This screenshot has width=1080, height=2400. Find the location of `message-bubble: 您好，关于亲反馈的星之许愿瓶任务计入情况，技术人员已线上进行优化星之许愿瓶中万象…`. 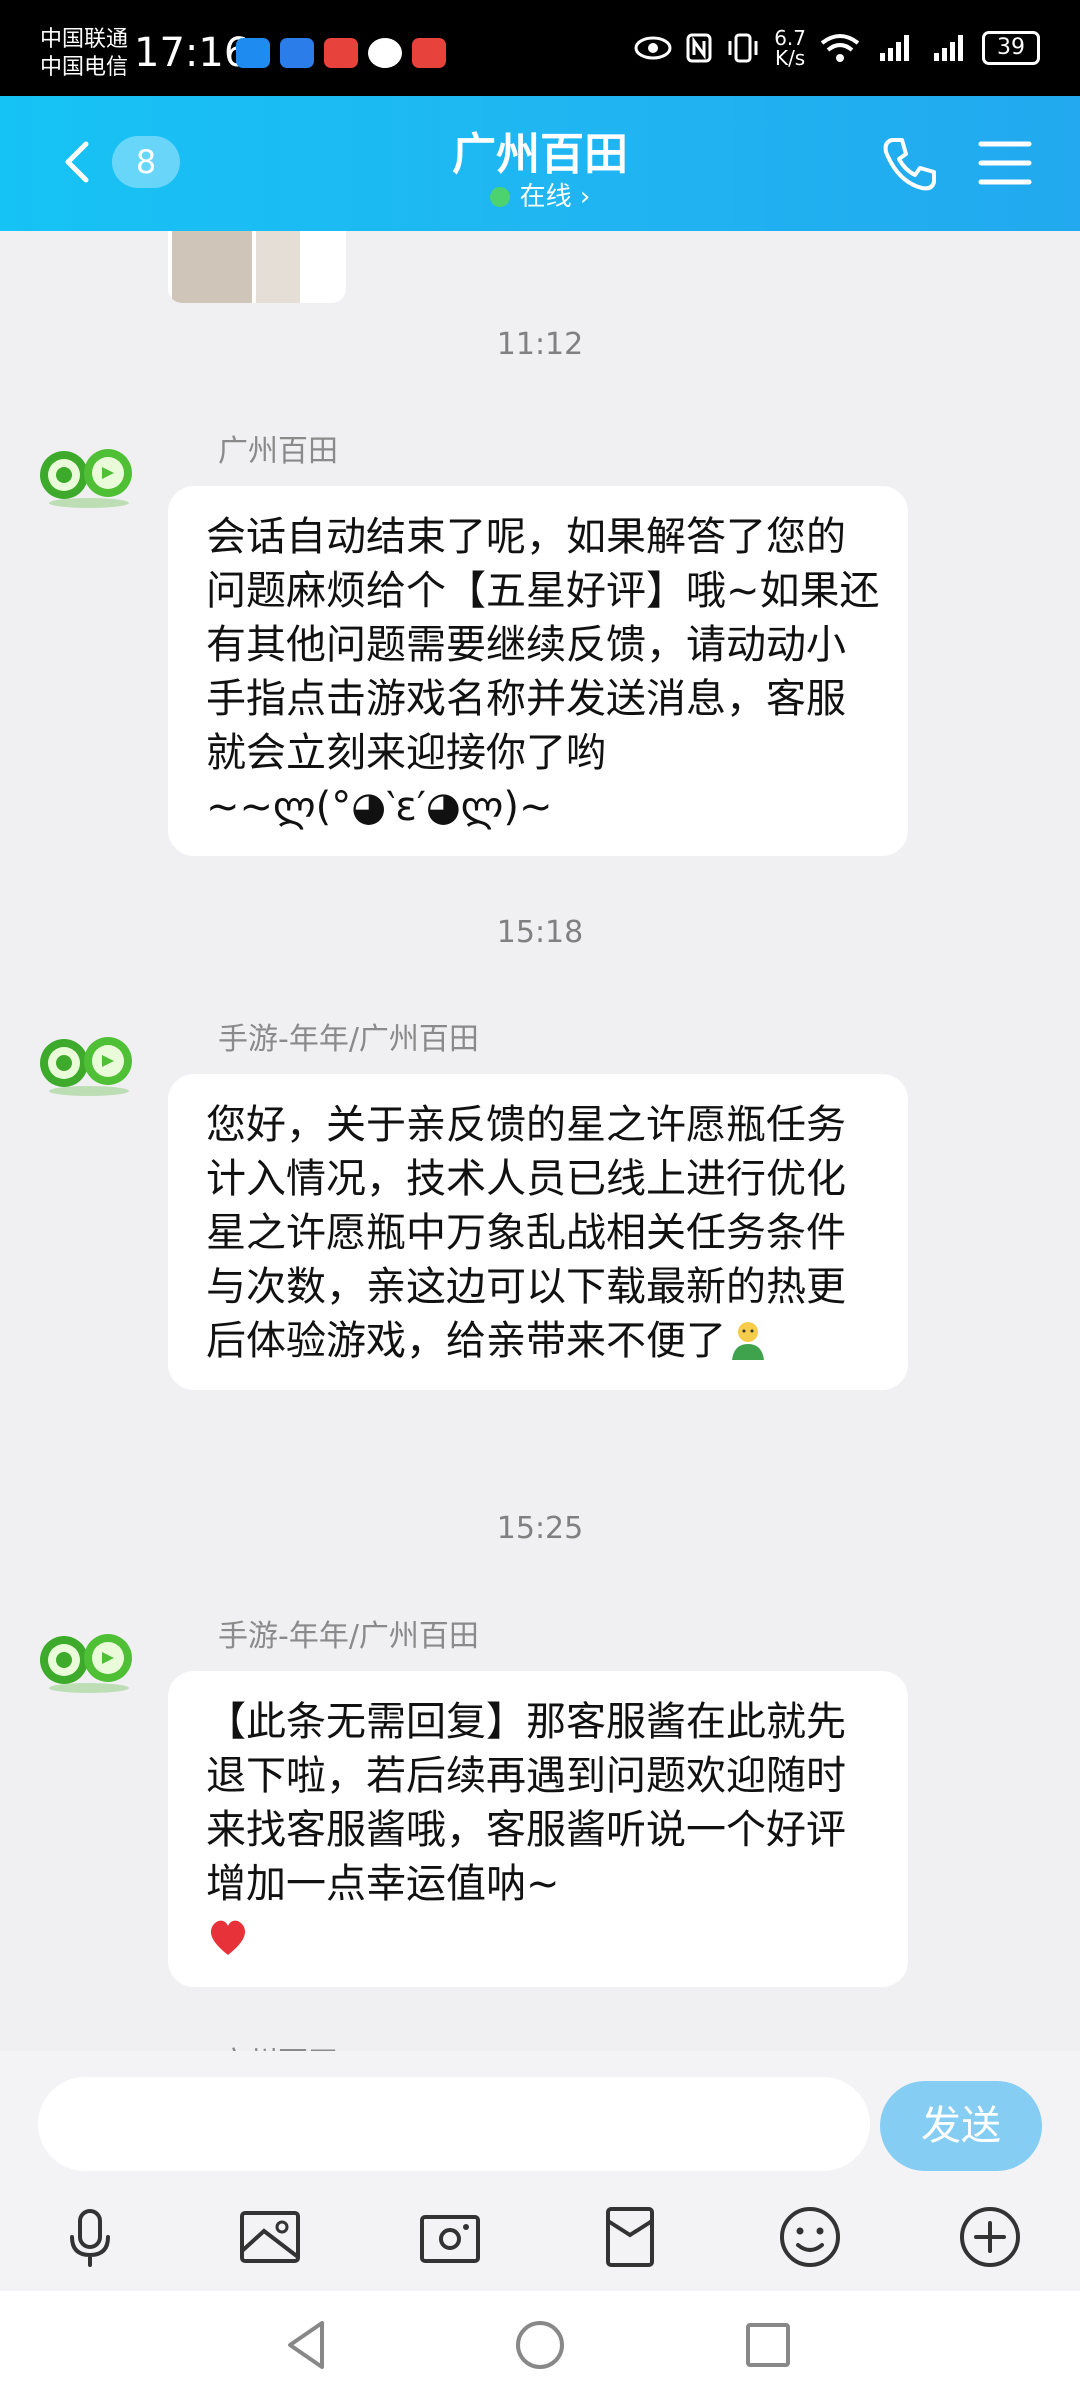

message-bubble: 您好，关于亲反馈的星之许愿瓶任务计入情况，技术人员已线上进行优化星之许愿瓶中万象… is located at coordinates (538, 1232).